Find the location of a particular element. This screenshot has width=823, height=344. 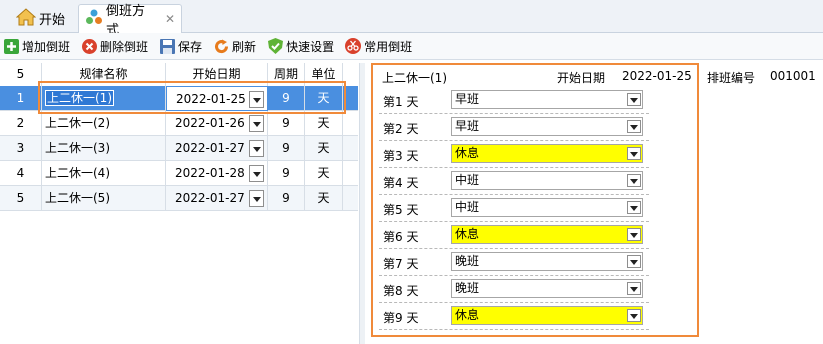

day-row: 第2 天 早班 is located at coordinates (514, 127).